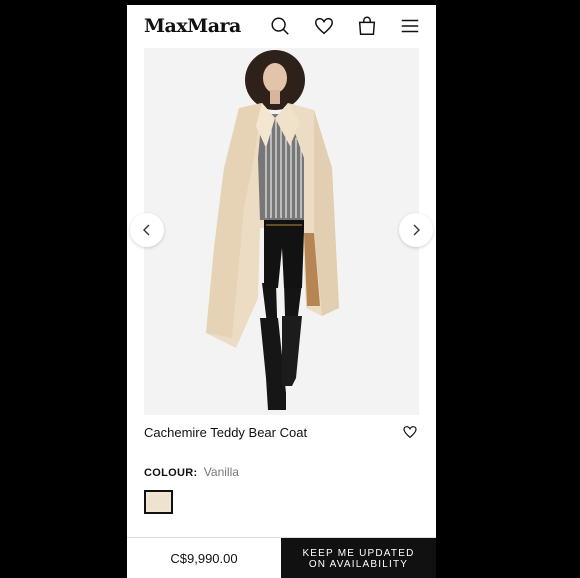  I want to click on chevron-left-icon, so click(146, 230).